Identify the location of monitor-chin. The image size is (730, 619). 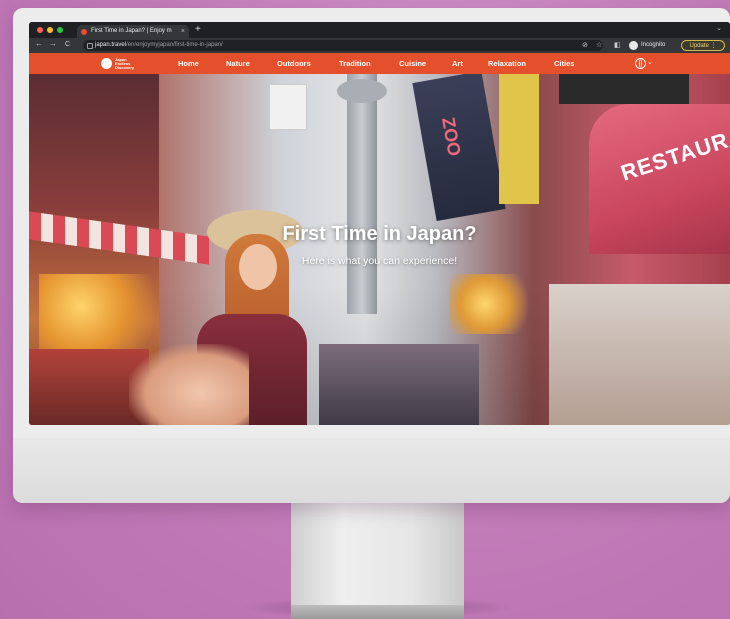
(371, 470).